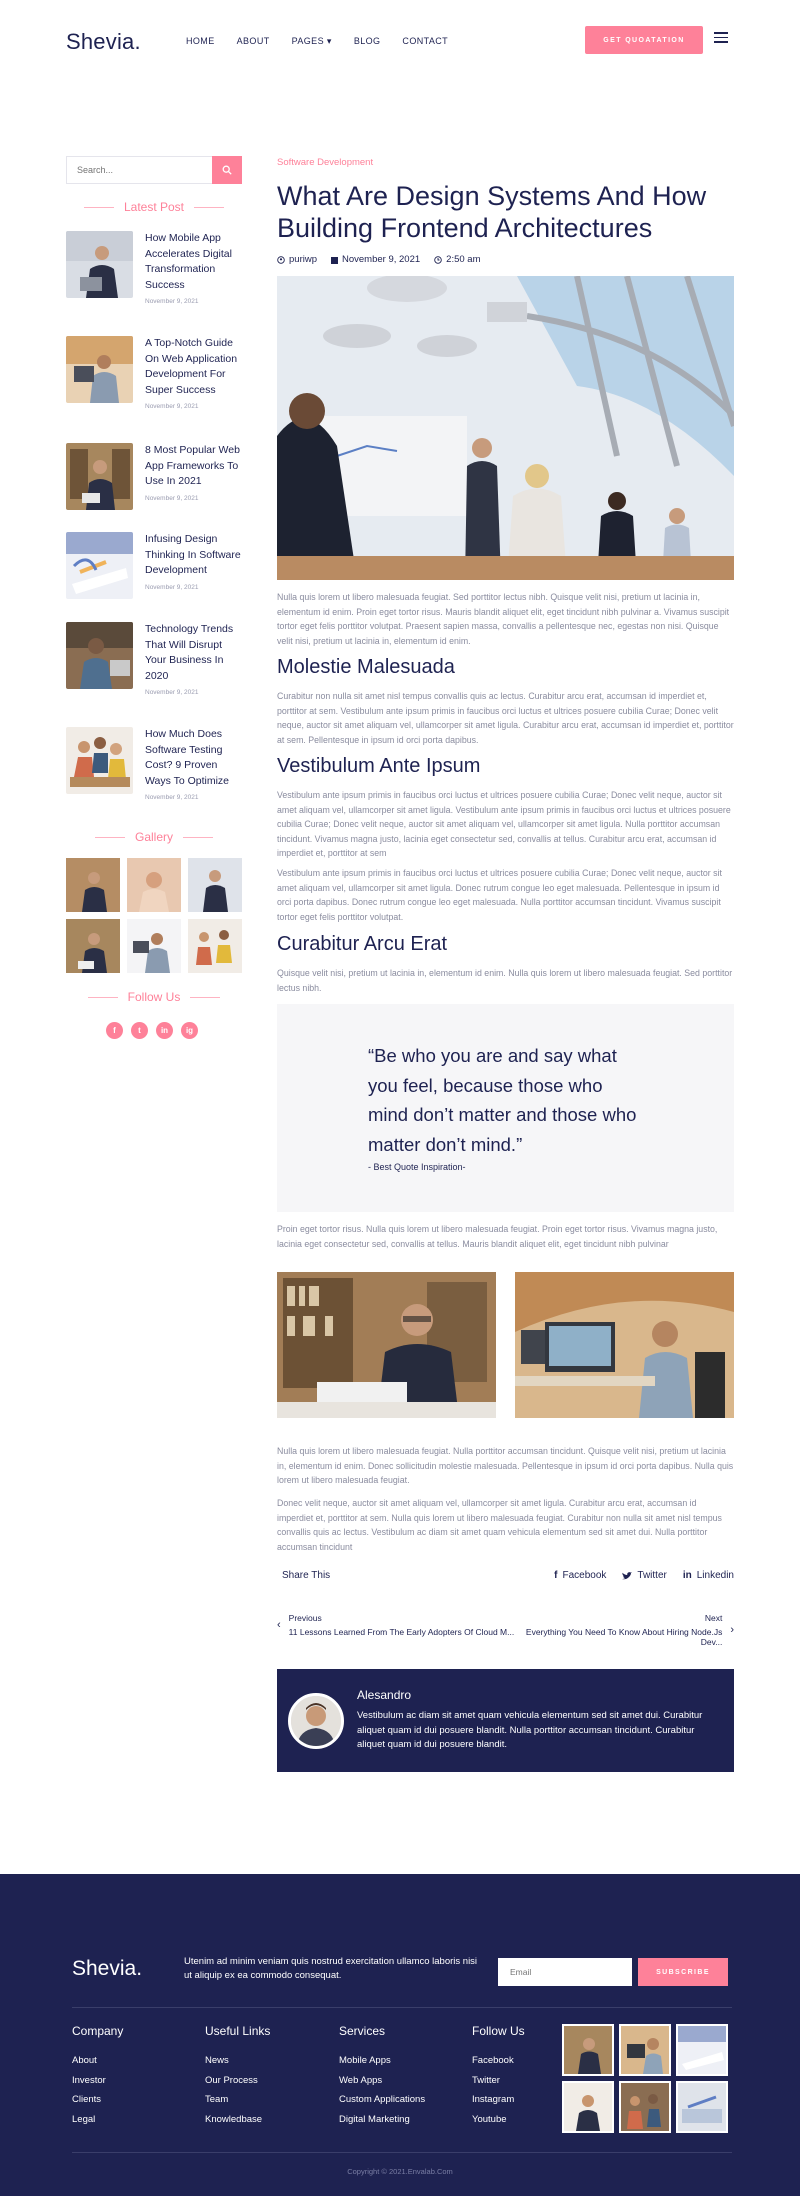  What do you see at coordinates (107, 1969) in the screenshot?
I see `footer-logo: Shevia.` at bounding box center [107, 1969].